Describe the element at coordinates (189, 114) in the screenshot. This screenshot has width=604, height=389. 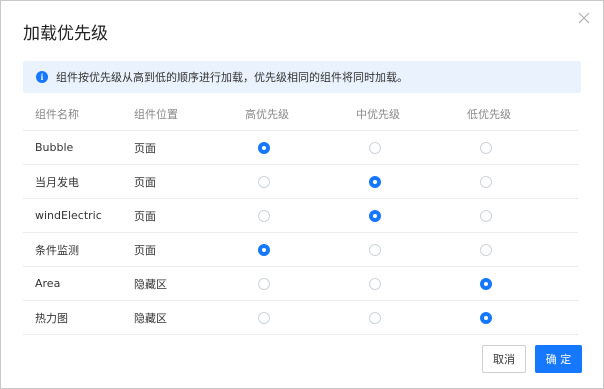
I see `col-header-location: 组件位置` at that location.